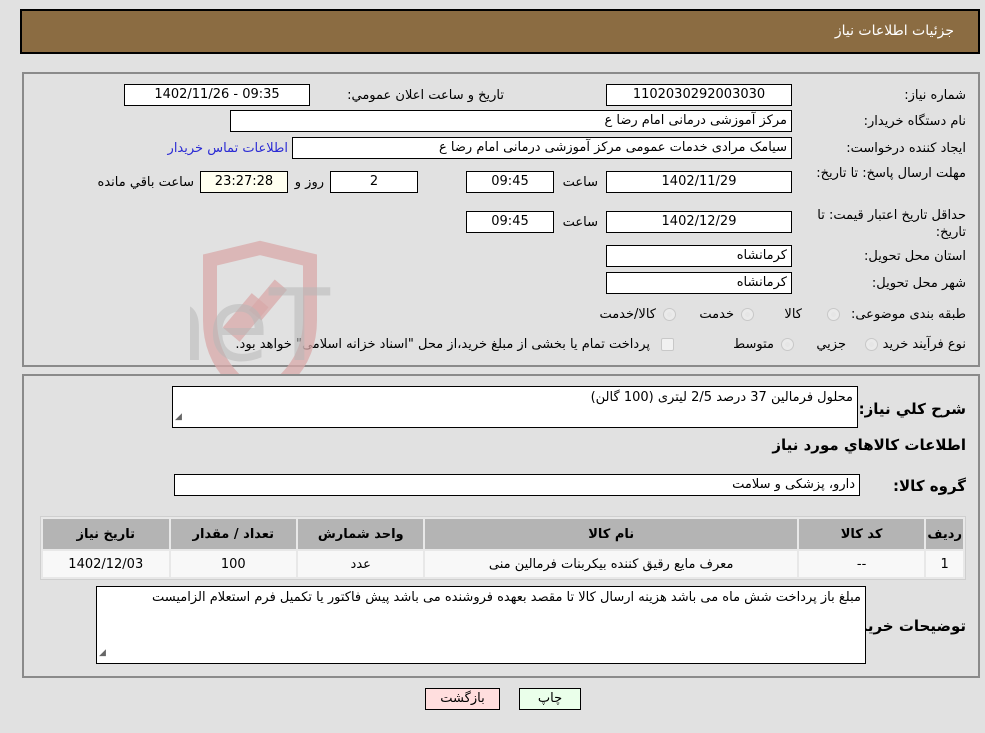  What do you see at coordinates (510, 222) in the screenshot?
I see `price-validity-time: 09:45` at bounding box center [510, 222].